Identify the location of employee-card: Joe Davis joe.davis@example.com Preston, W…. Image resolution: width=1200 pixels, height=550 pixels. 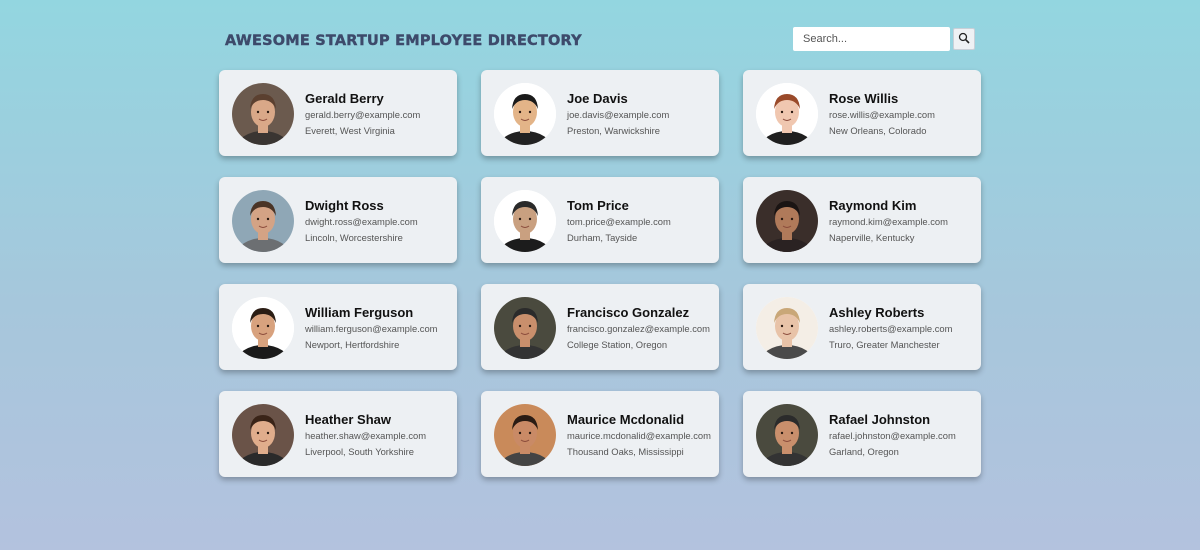
(600, 113).